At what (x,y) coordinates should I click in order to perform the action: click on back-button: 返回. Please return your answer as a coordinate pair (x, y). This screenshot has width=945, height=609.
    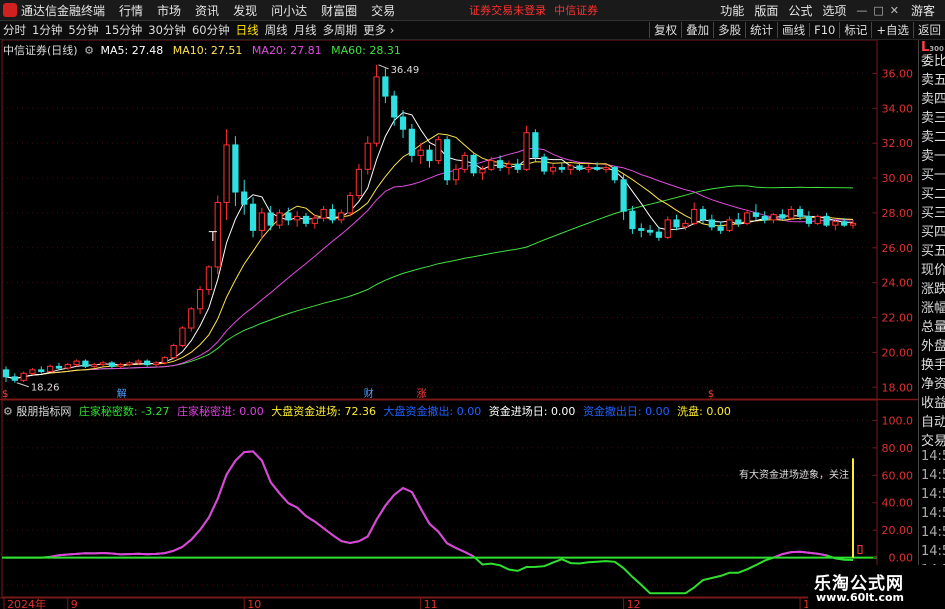
    Looking at the image, I should click on (929, 30).